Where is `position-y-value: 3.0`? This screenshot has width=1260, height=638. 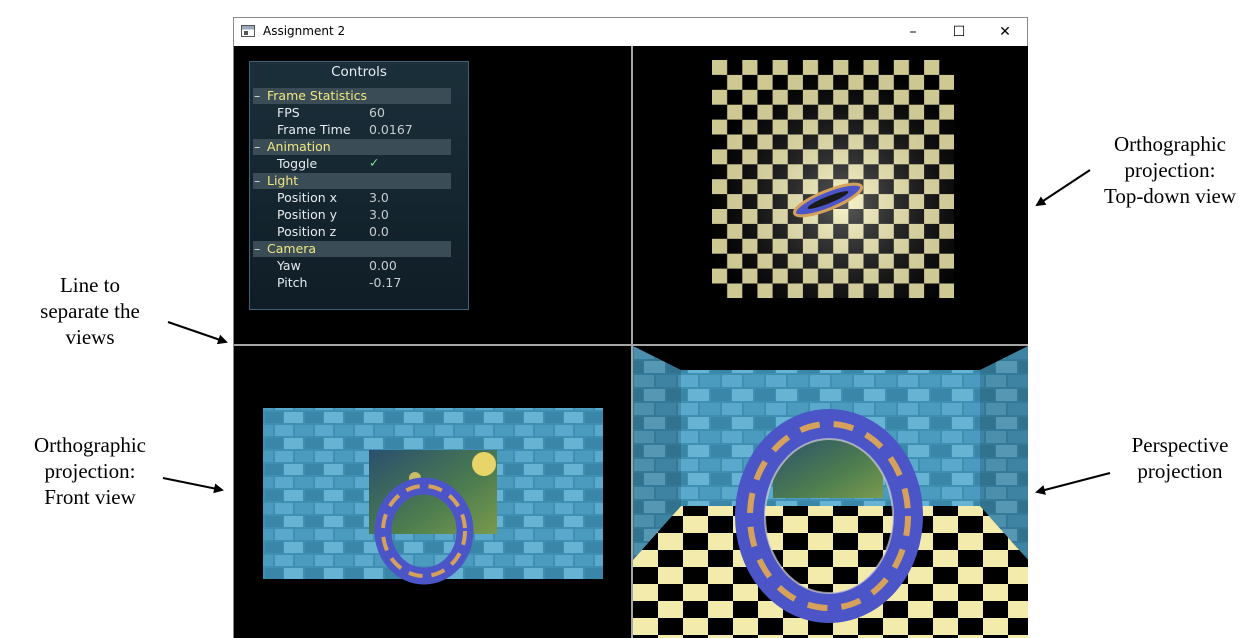 position-y-value: 3.0 is located at coordinates (379, 214).